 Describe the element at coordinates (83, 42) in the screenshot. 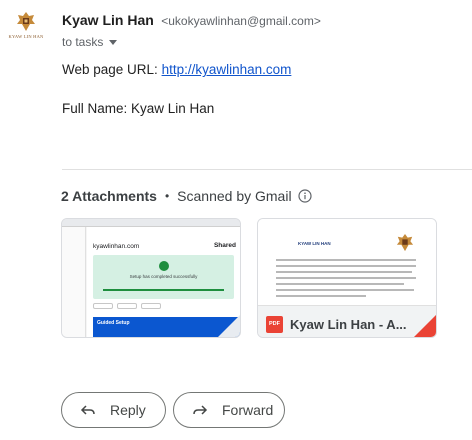

I see `recipient-label: to tasks` at that location.